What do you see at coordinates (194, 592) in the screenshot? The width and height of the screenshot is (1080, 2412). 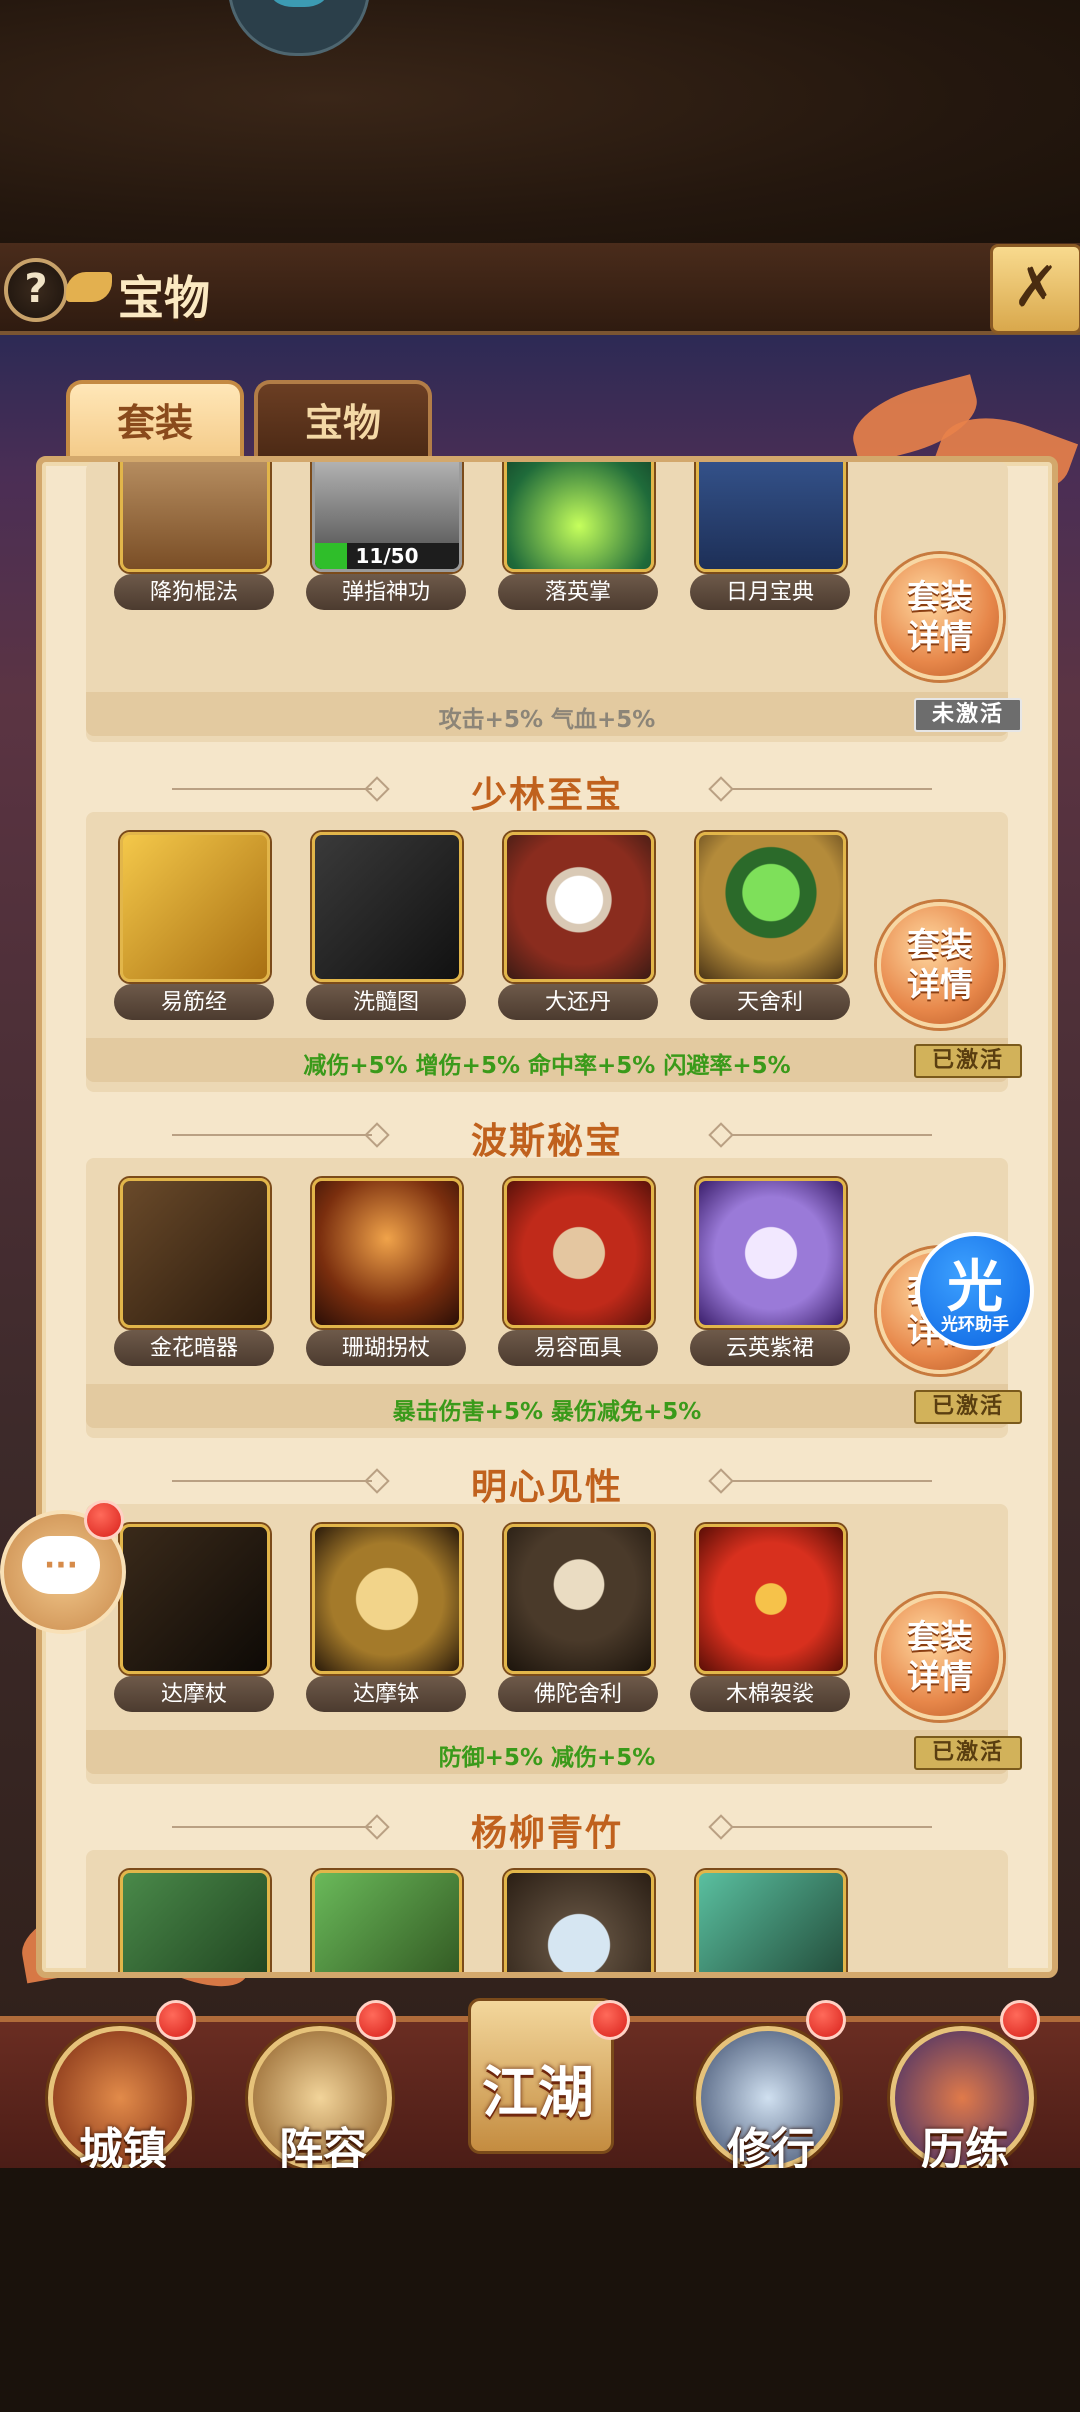 I see `item-name: 降狗棍法` at bounding box center [194, 592].